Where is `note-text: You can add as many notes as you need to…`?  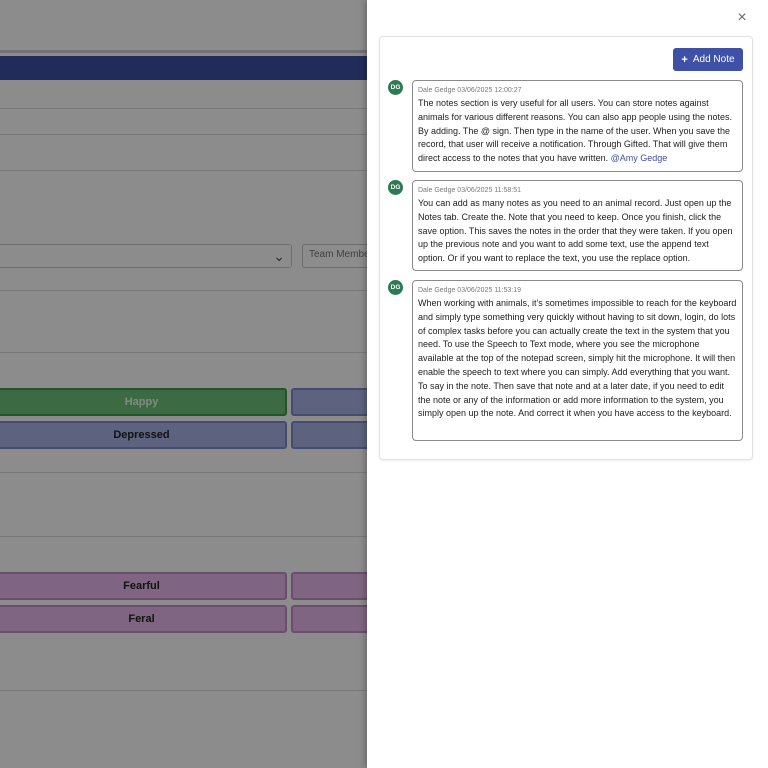 note-text: You can add as many notes as you need to… is located at coordinates (575, 231).